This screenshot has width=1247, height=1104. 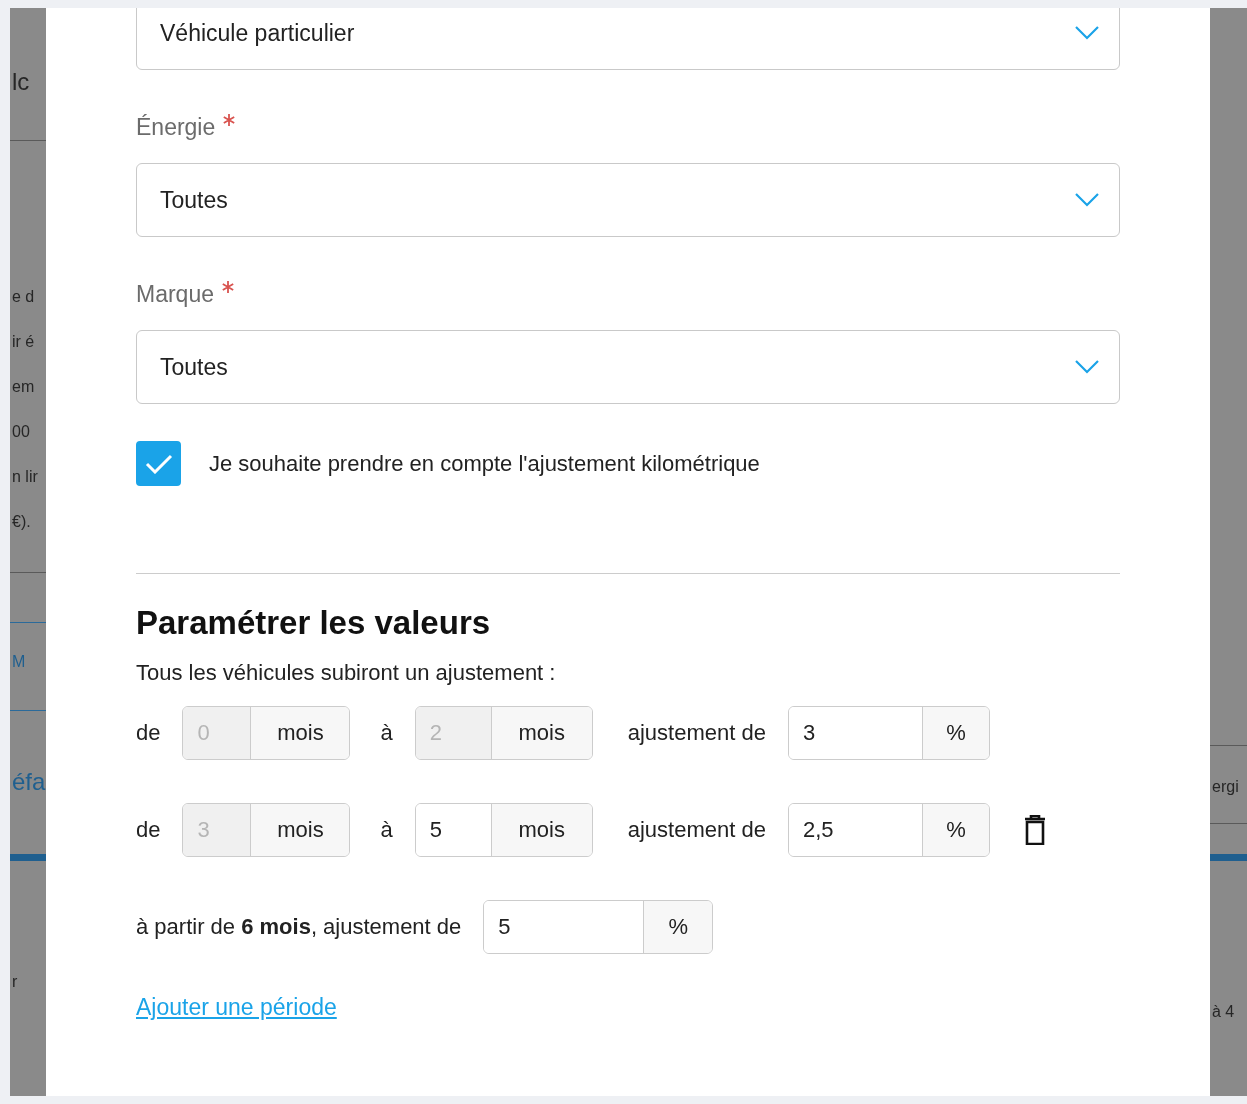 I want to click on background-text: r, so click(x=15, y=982).